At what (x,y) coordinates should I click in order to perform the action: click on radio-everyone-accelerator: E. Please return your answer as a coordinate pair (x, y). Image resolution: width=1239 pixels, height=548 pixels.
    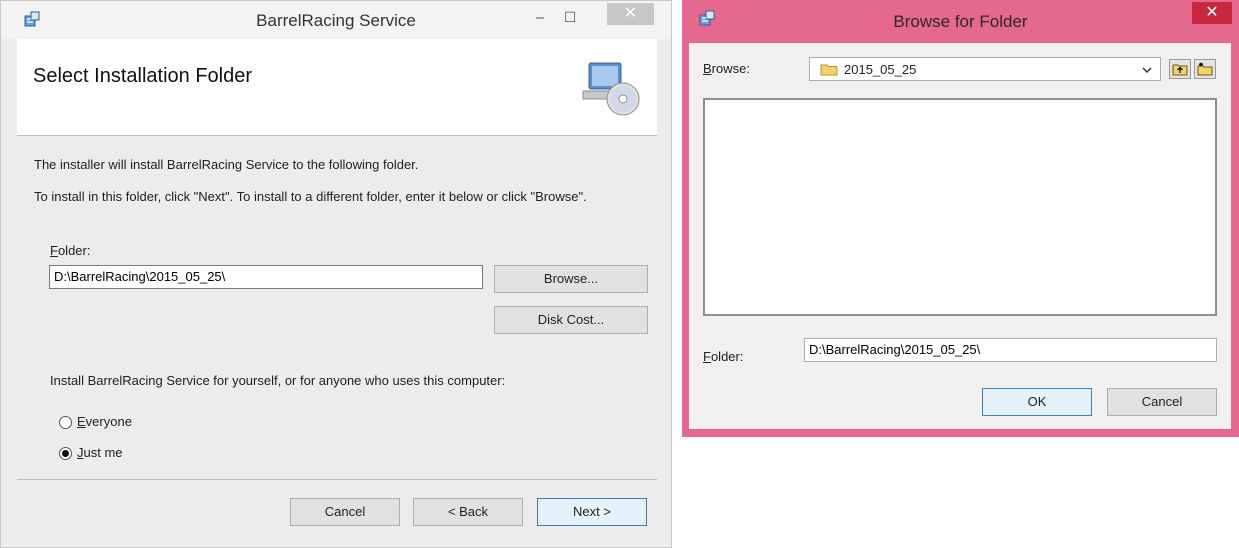
    Looking at the image, I should click on (81, 421).